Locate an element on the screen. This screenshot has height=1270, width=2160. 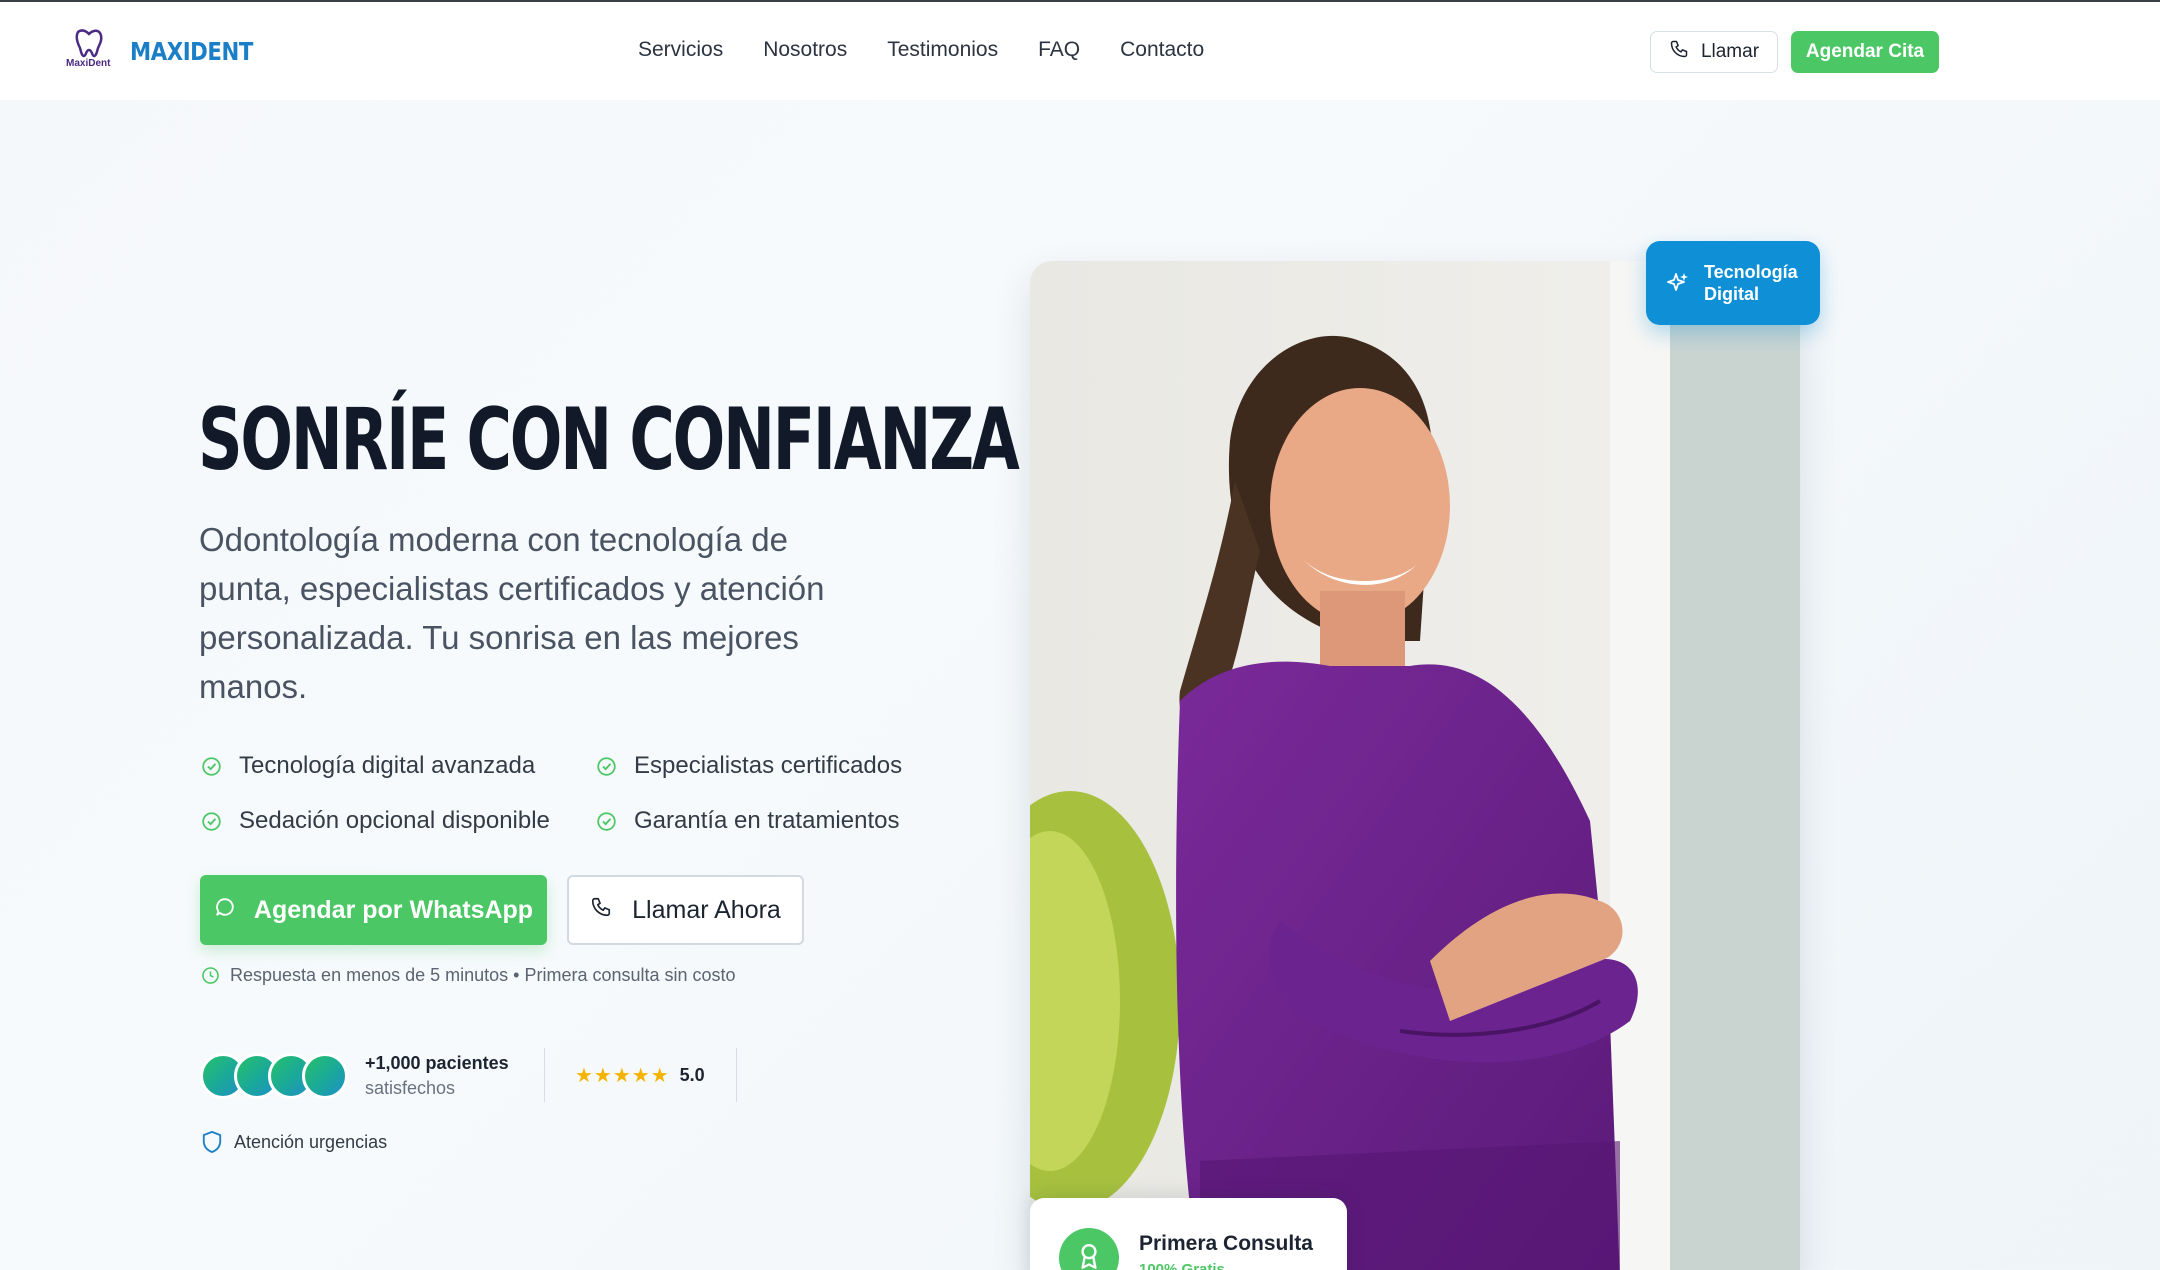
nav-item-nosotros: Nosotros is located at coordinates (805, 50).